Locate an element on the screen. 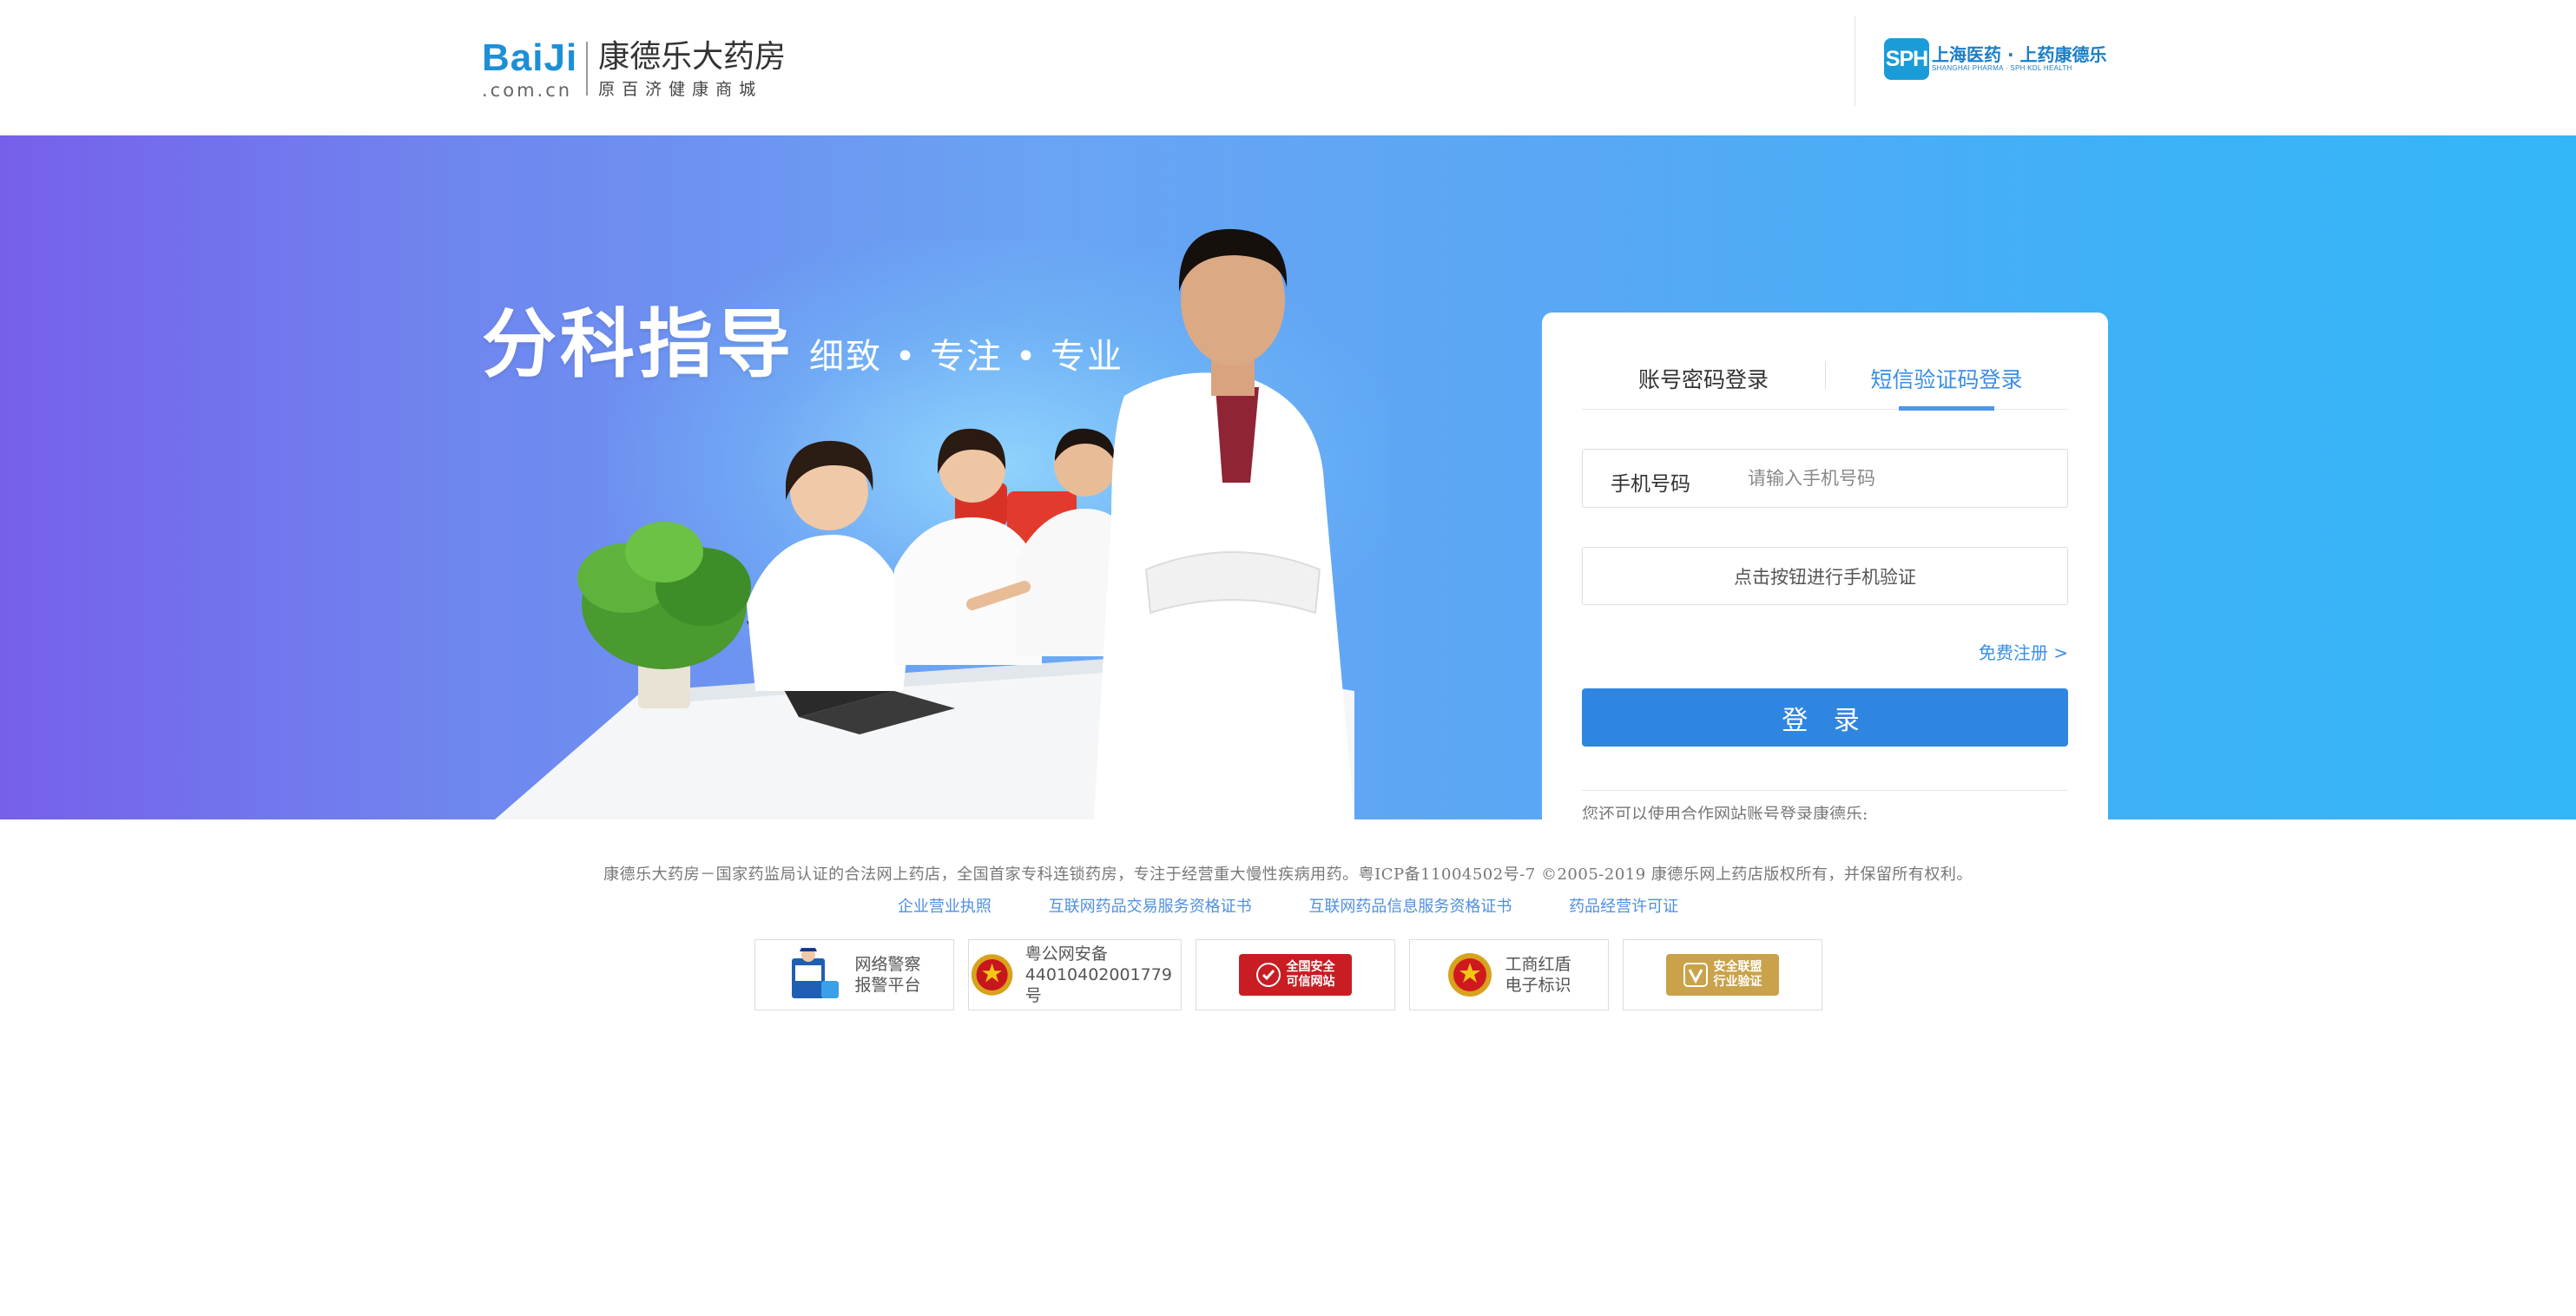  alliance-seal: 安全联盟 行业验证 is located at coordinates (1722, 975).